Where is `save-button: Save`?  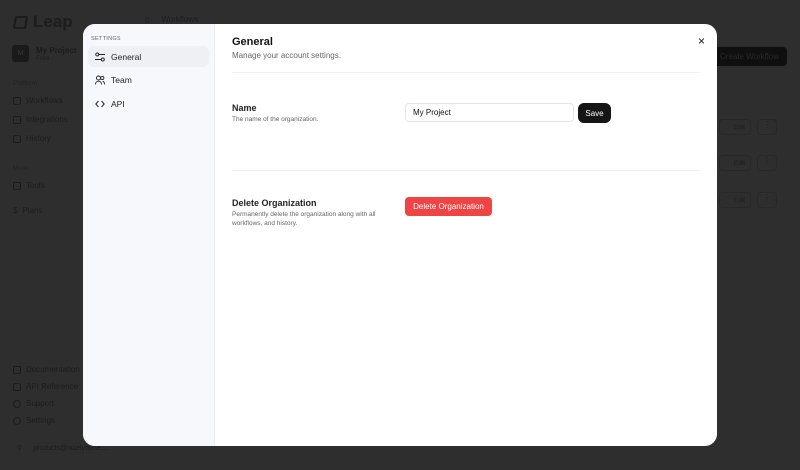 save-button: Save is located at coordinates (594, 113).